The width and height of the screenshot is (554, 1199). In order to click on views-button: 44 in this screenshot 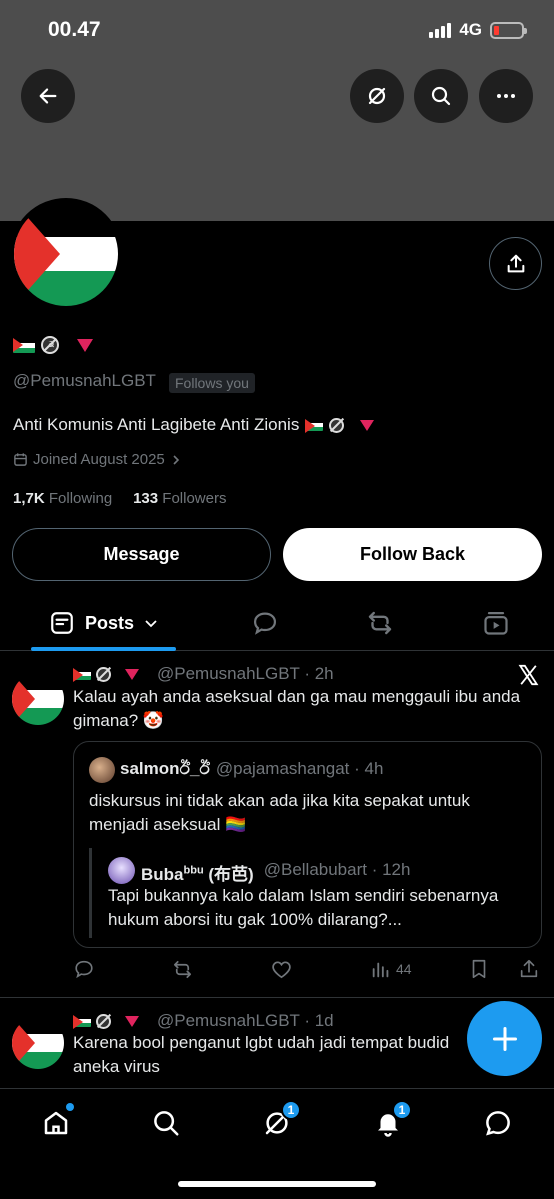, I will do `click(391, 969)`.